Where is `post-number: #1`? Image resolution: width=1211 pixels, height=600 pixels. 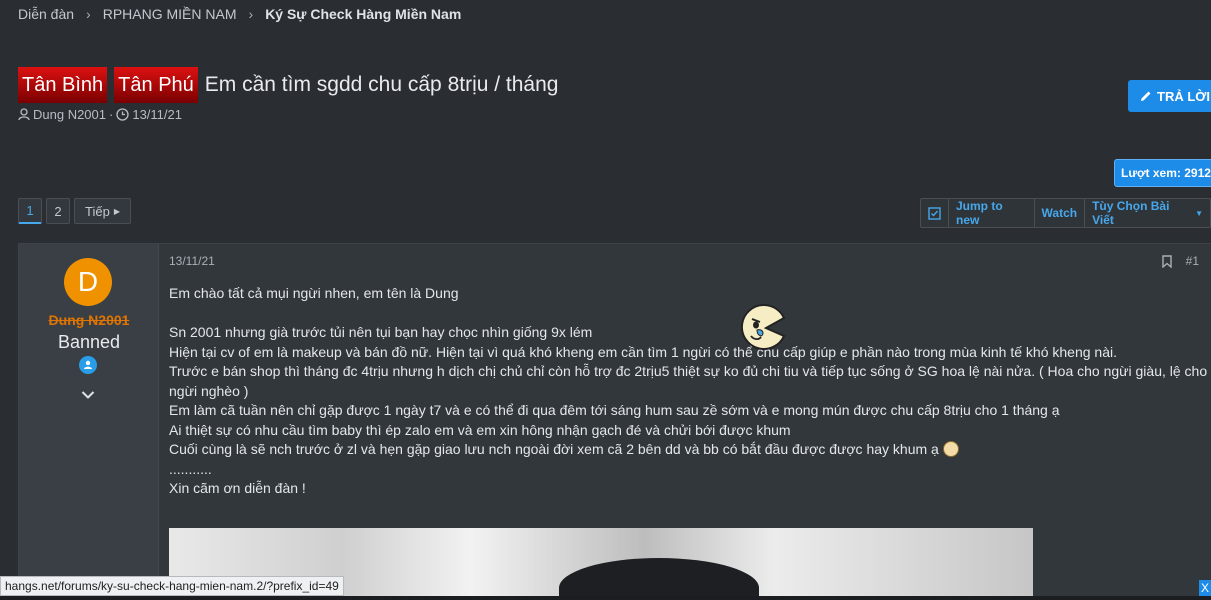
post-number: #1 is located at coordinates (1192, 261).